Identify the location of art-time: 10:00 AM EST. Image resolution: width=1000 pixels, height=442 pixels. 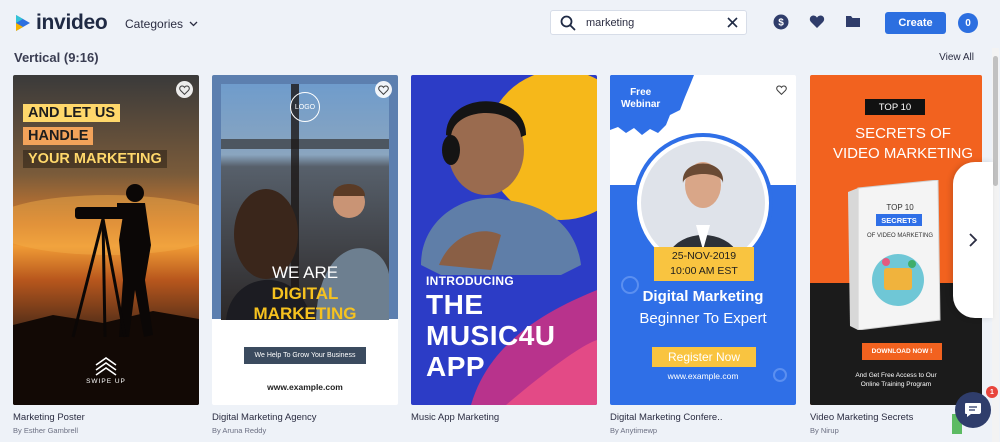
(704, 271).